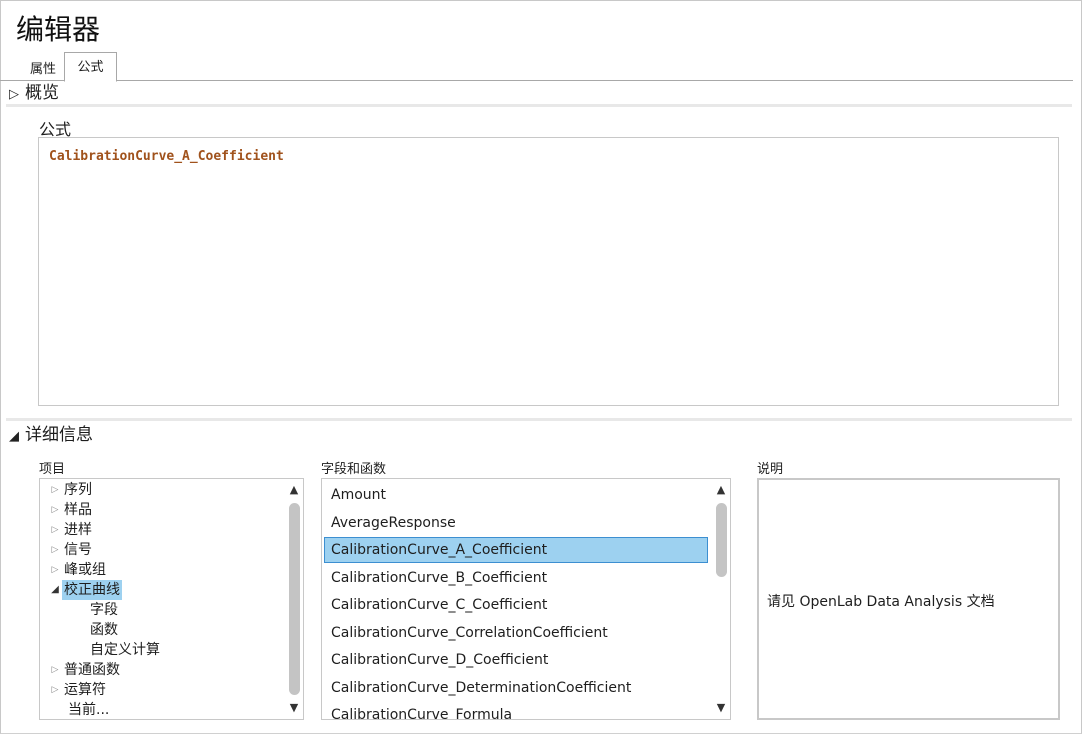 Image resolution: width=1082 pixels, height=734 pixels. What do you see at coordinates (516, 495) in the screenshot?
I see `field-item: Amount` at bounding box center [516, 495].